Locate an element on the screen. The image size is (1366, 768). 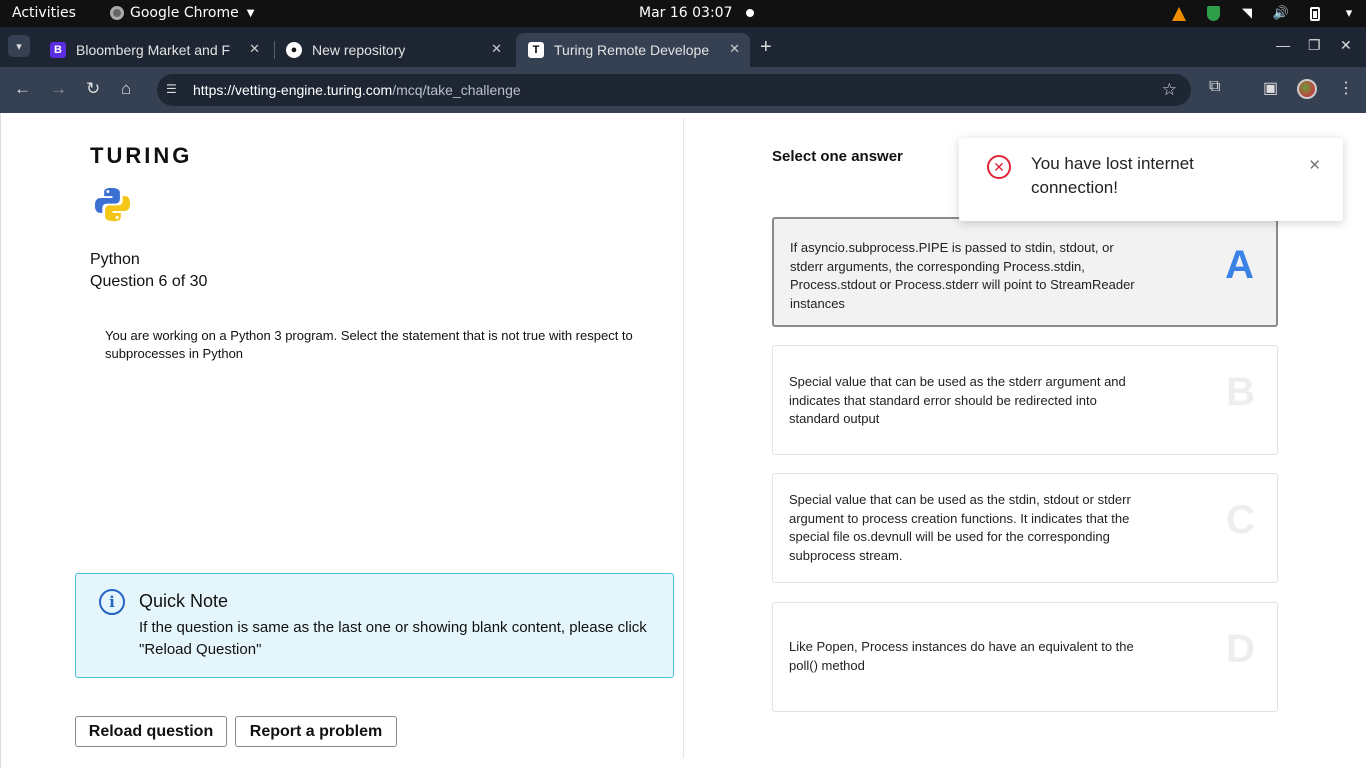
tab-title: New repository is located at coordinates (359, 50).